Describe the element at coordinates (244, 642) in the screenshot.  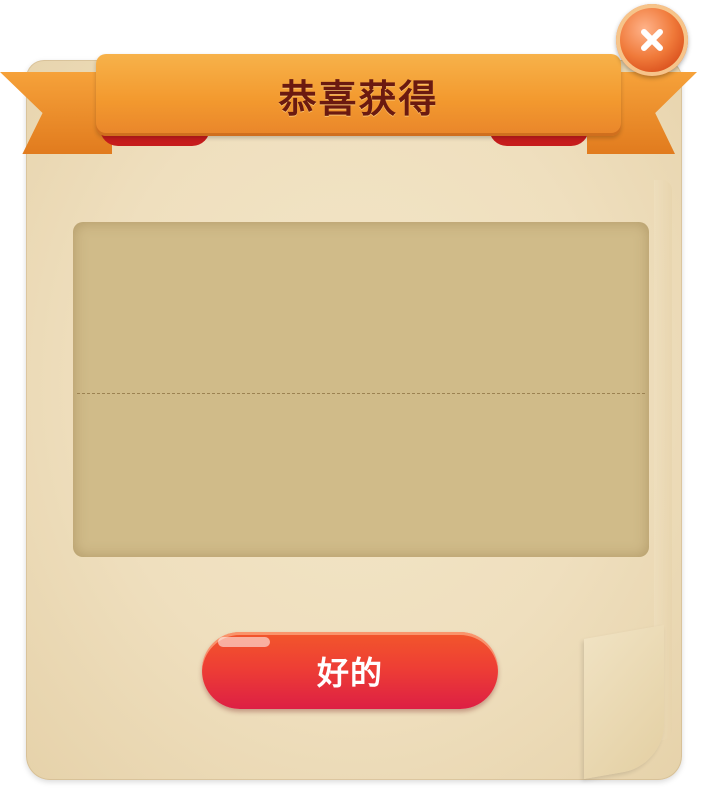
I see `button-shine` at that location.